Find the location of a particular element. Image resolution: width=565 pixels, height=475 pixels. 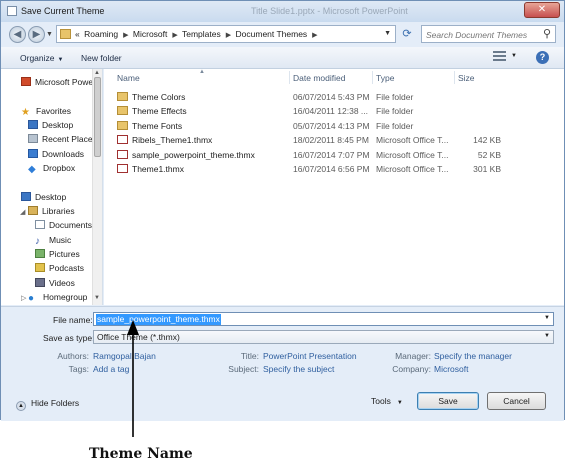

annotation-arrow is located at coordinates (133, 378).